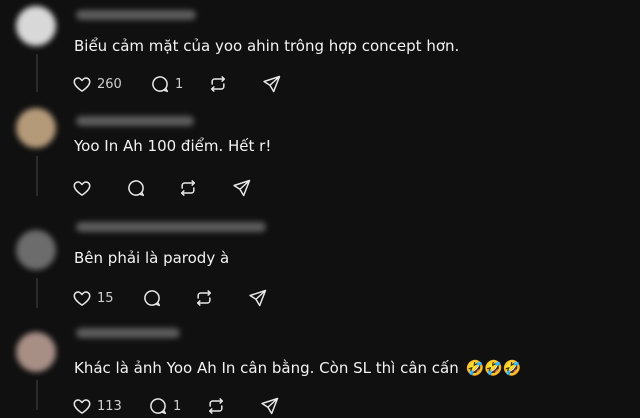  I want to click on like-button: 260, so click(111, 84).